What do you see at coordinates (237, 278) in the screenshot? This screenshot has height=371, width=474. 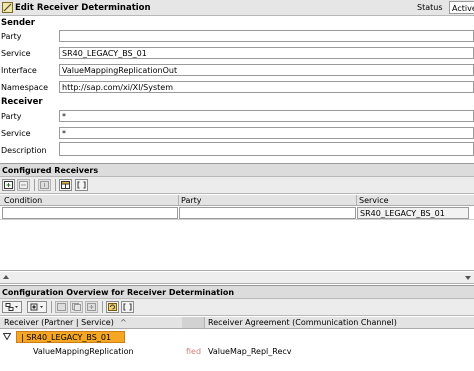 I see `pane-splitter` at bounding box center [237, 278].